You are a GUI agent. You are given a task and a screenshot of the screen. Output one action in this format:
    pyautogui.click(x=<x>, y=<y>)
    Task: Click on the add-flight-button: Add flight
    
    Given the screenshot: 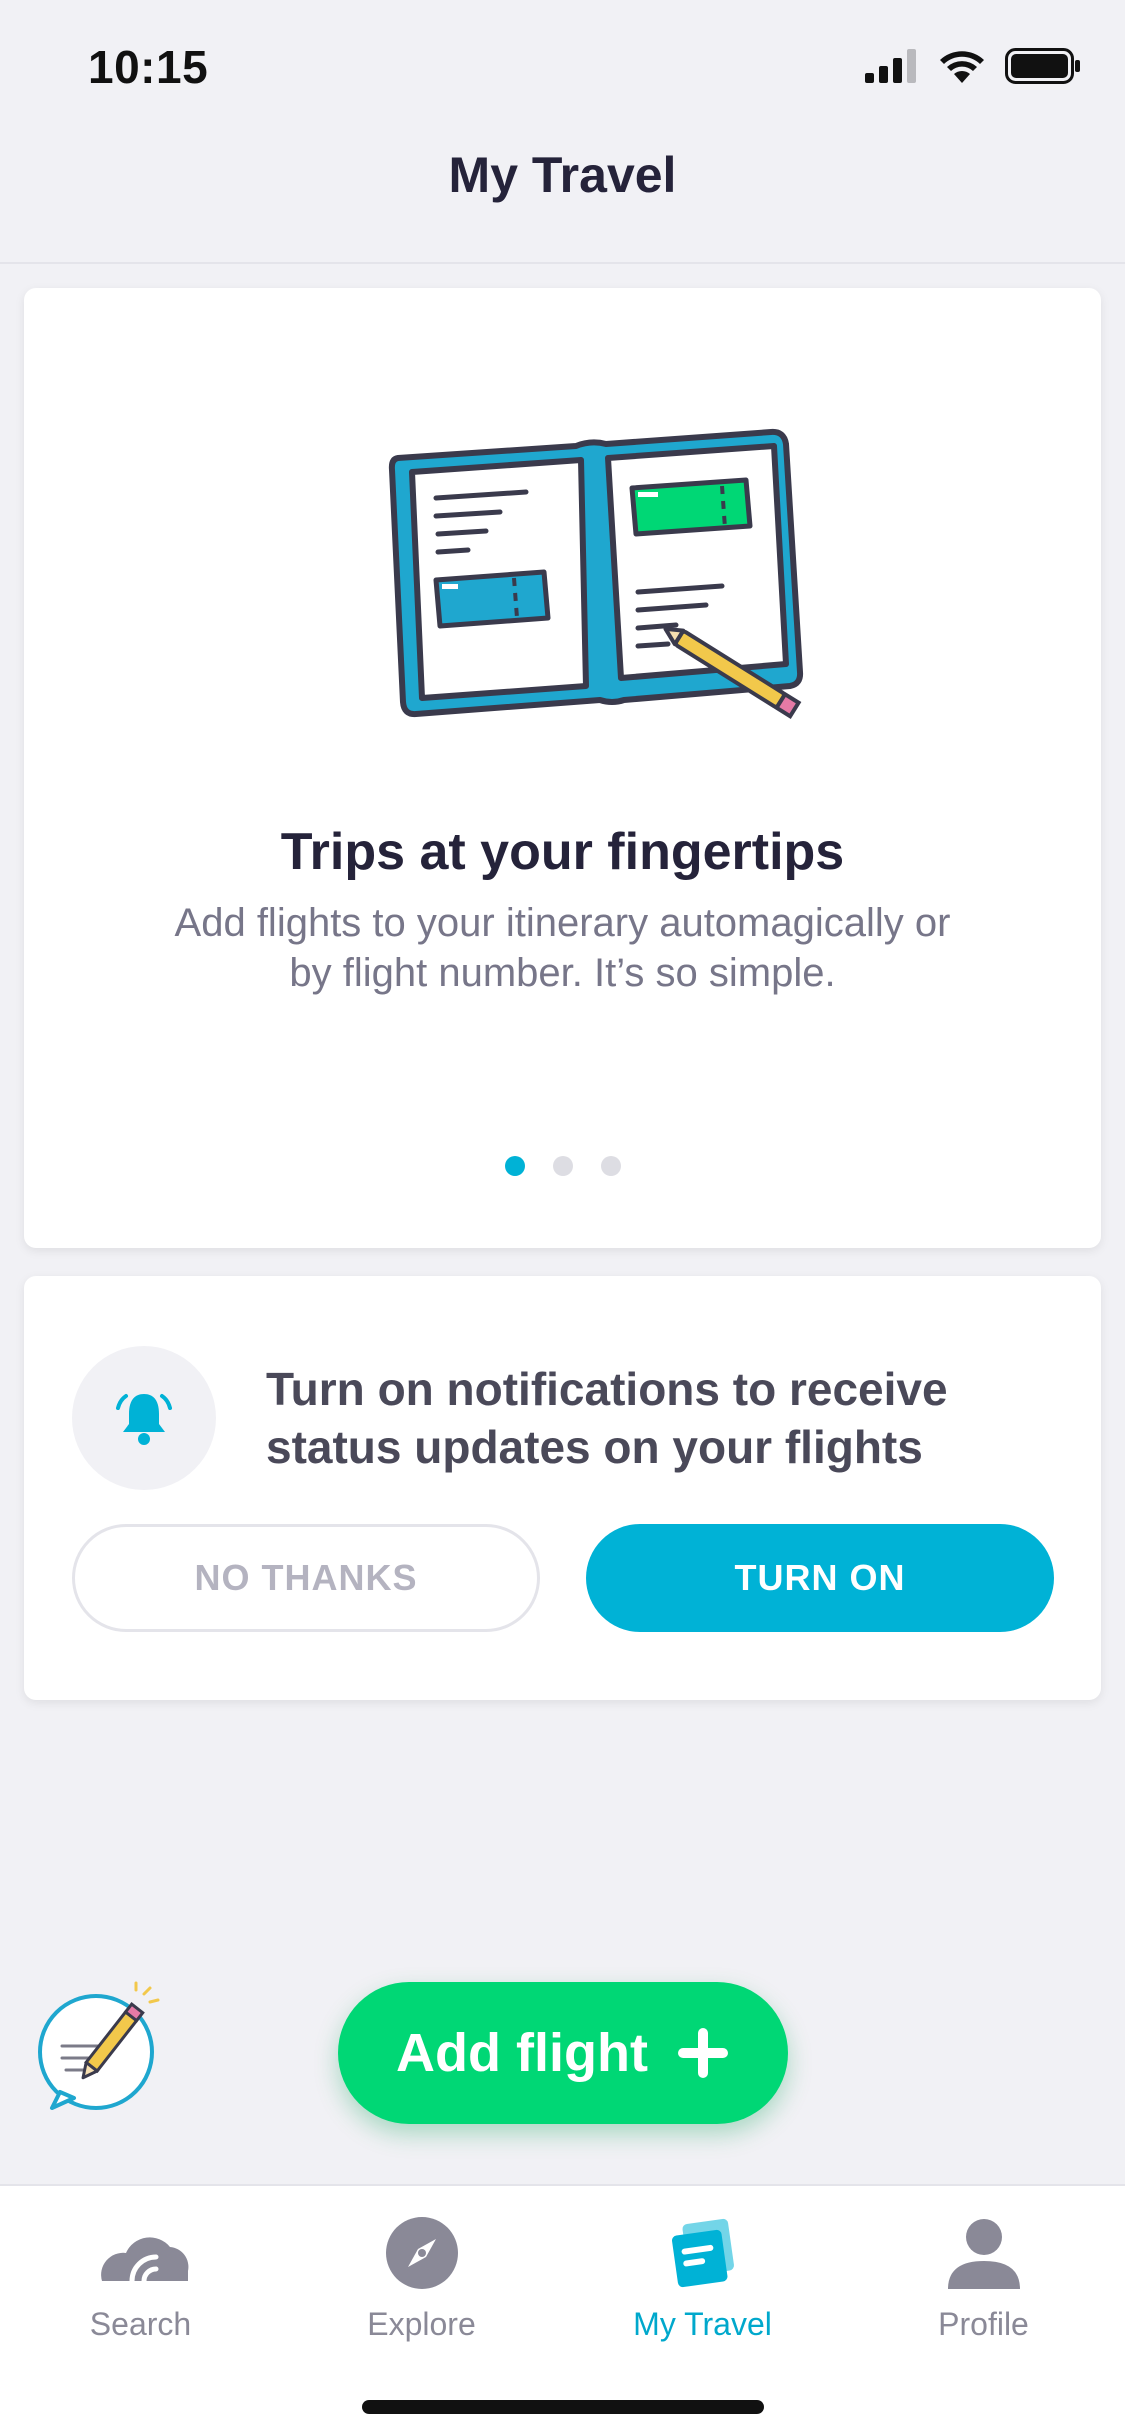 What is the action you would take?
    pyautogui.click(x=563, y=2053)
    